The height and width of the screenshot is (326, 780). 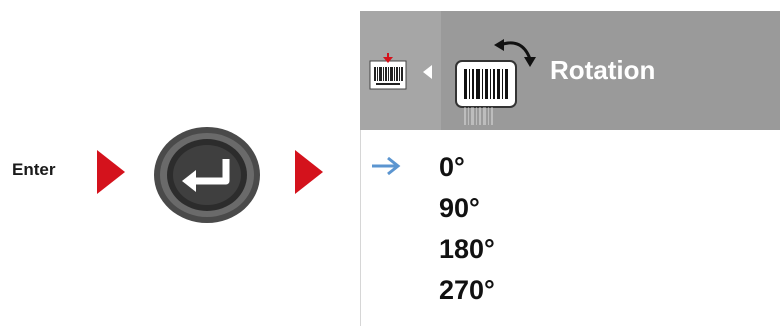 What do you see at coordinates (478, 116) in the screenshot?
I see `ghost-barcode-icon` at bounding box center [478, 116].